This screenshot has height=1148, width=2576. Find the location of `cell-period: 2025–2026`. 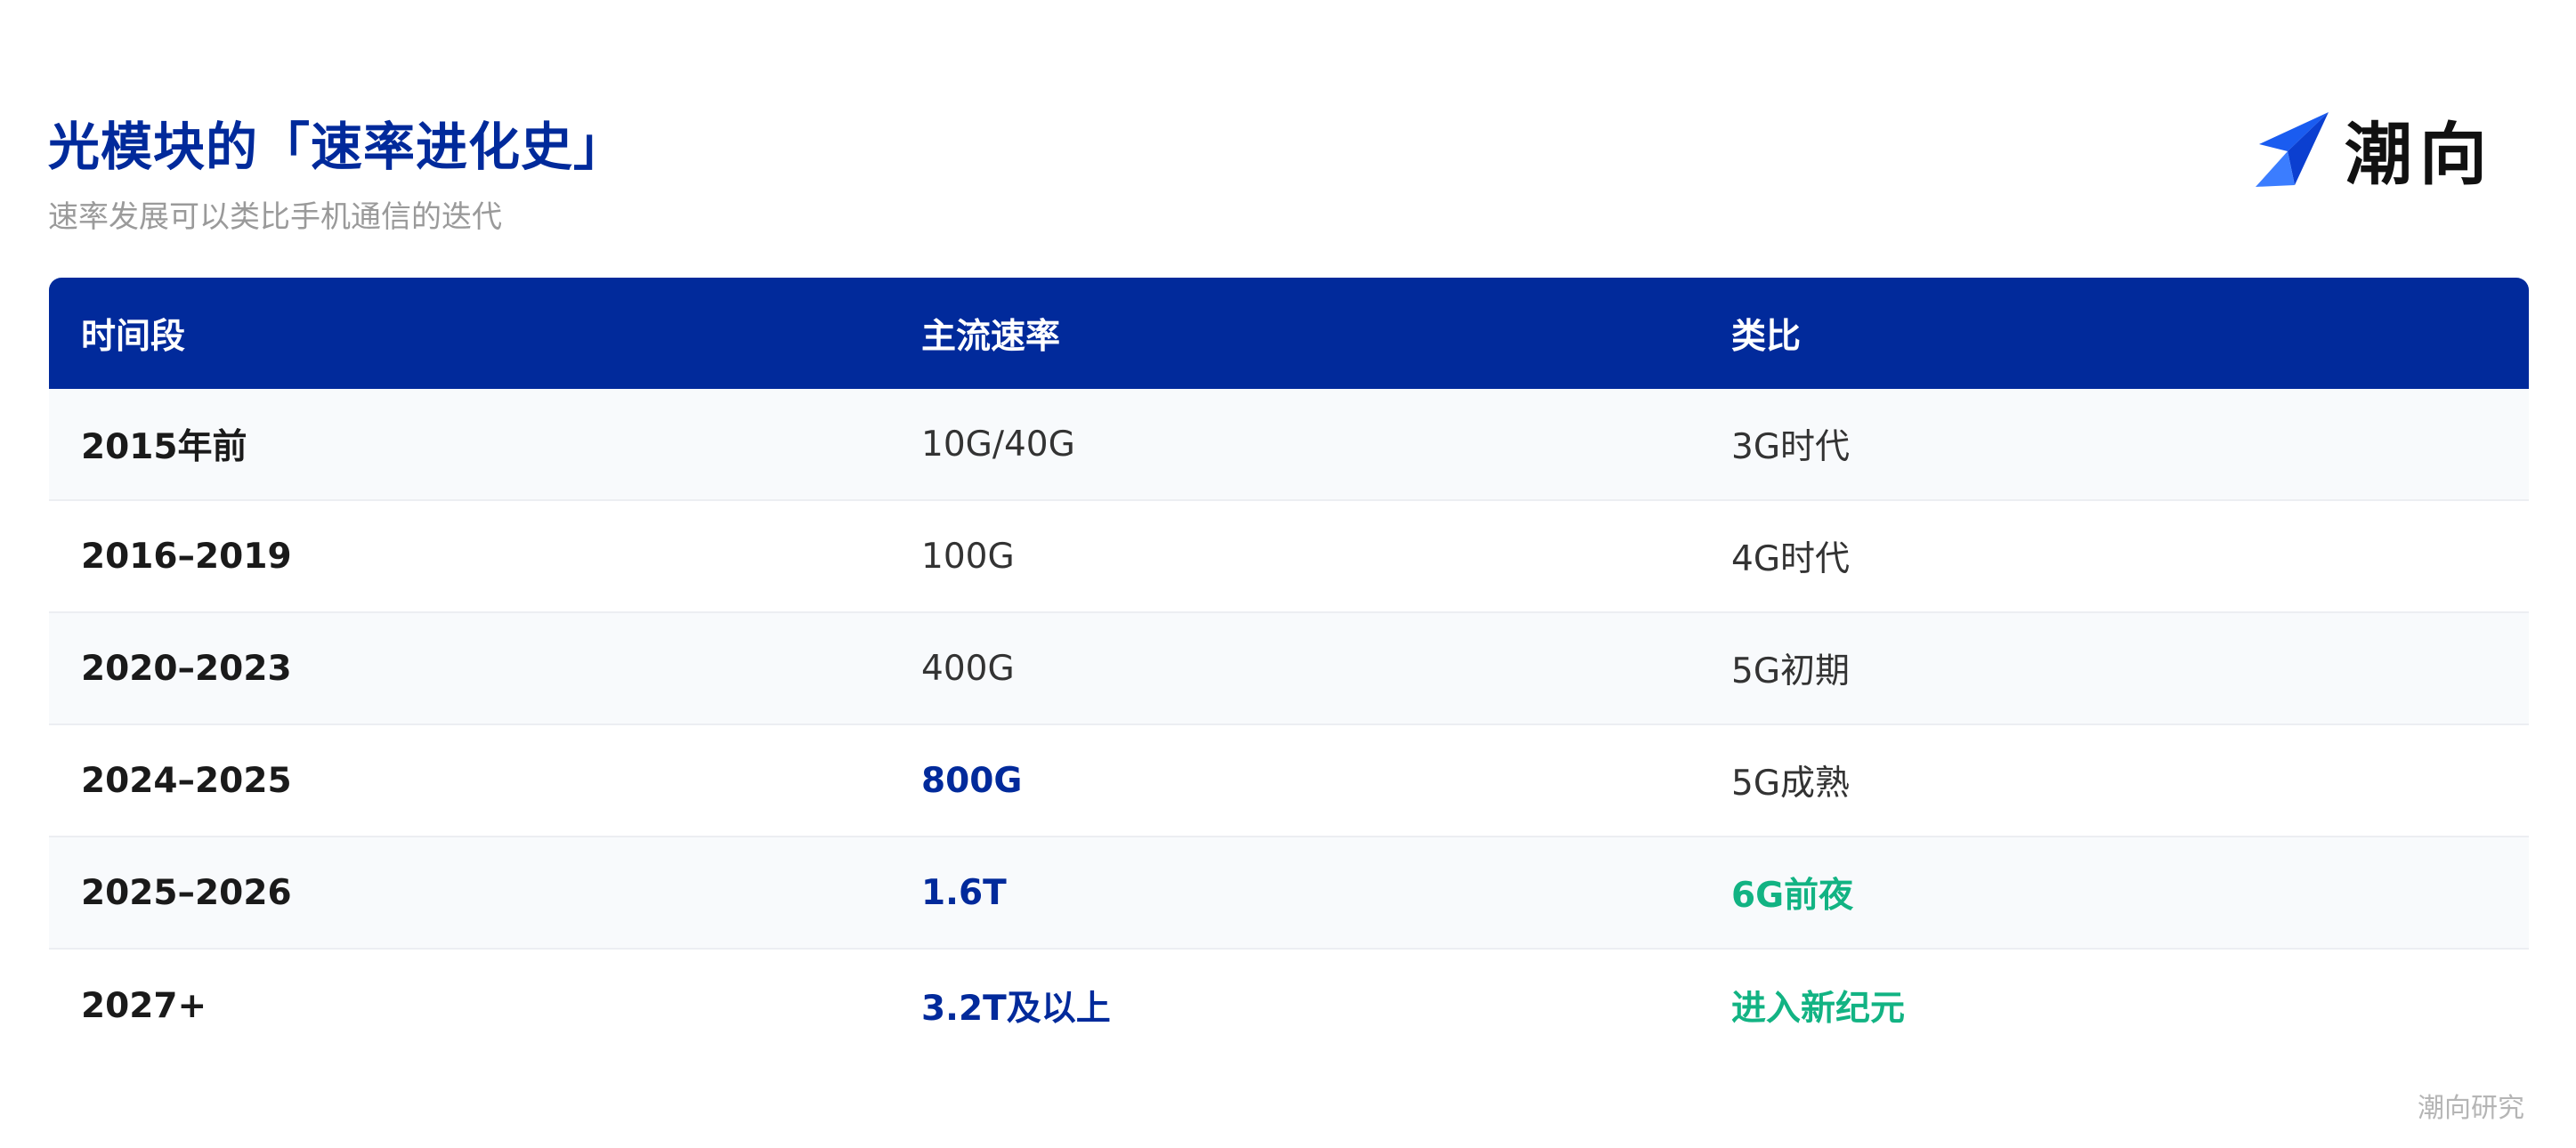

cell-period: 2025–2026 is located at coordinates (187, 892).